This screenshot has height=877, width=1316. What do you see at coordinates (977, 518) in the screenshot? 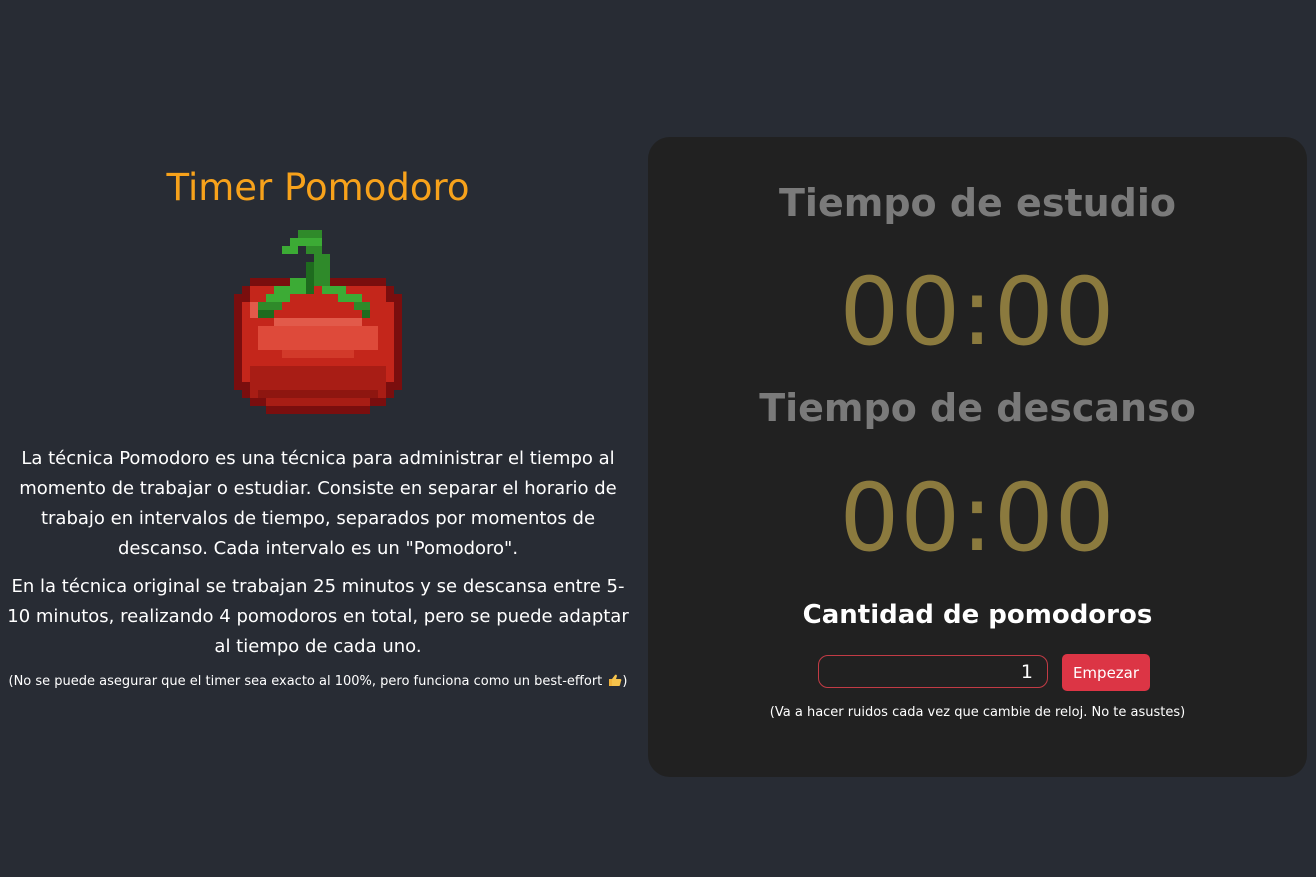
I see `break-timer-display: 00:00` at bounding box center [977, 518].